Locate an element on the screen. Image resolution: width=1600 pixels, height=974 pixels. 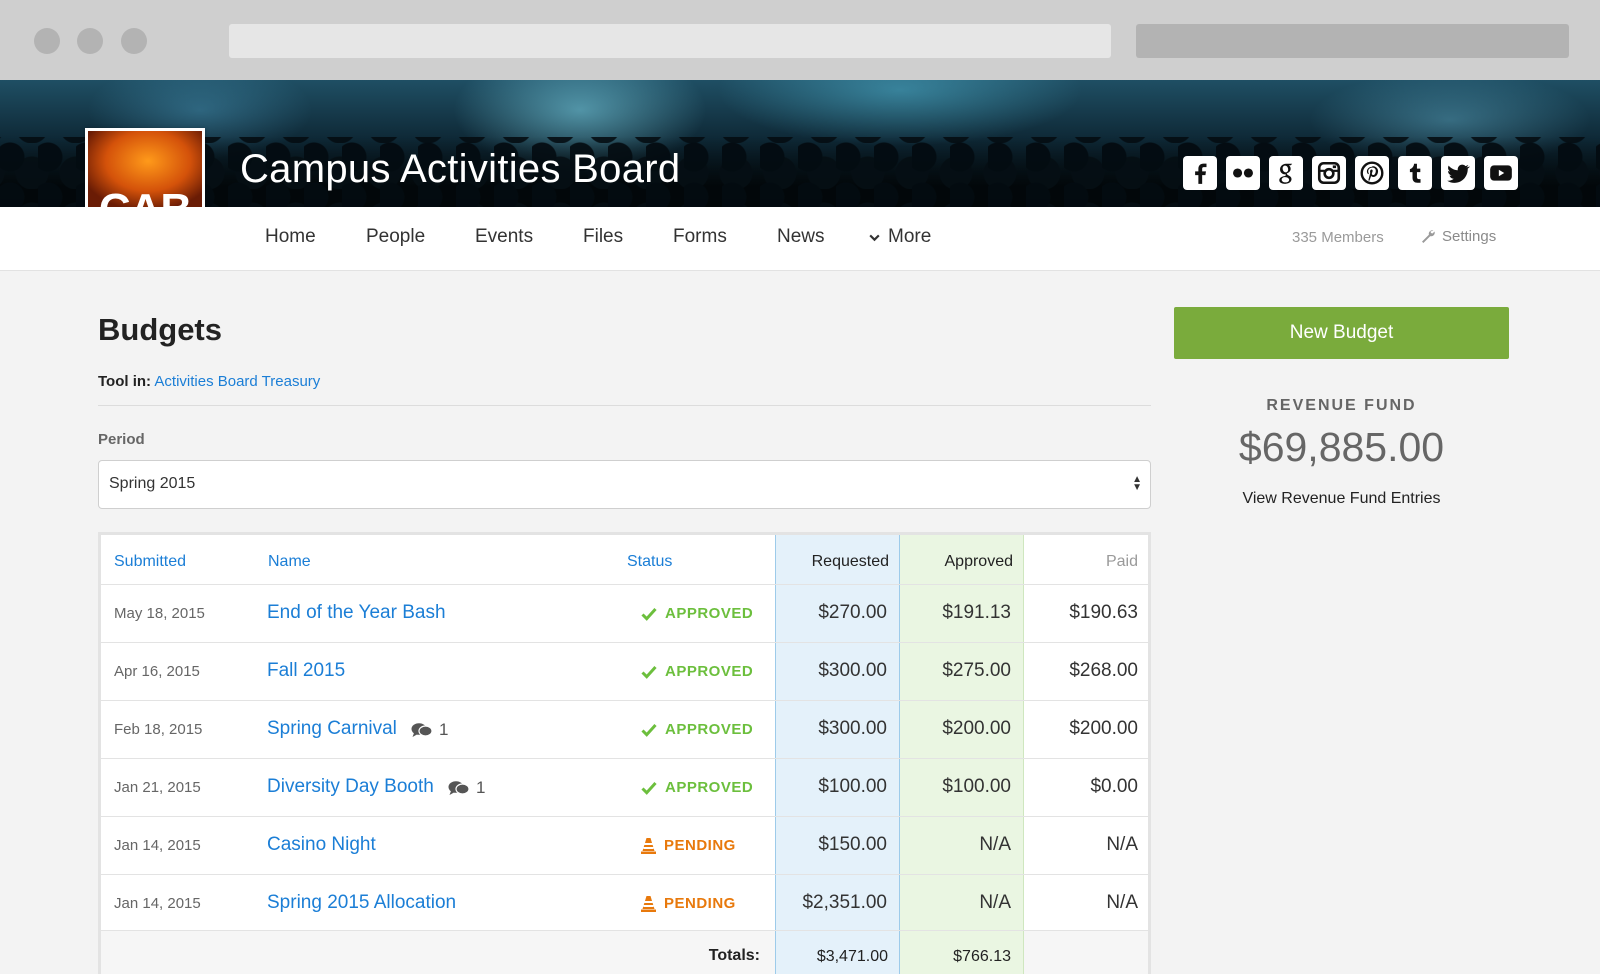
browser-search-bar is located at coordinates (1352, 41).